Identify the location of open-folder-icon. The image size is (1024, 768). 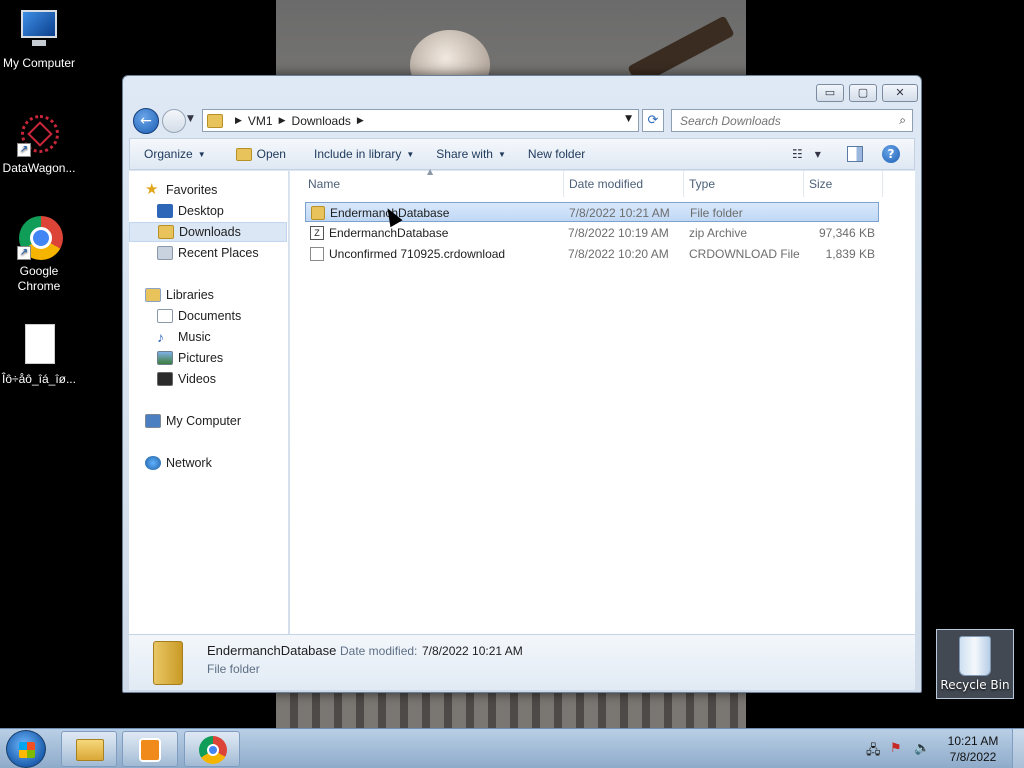
(243, 154).